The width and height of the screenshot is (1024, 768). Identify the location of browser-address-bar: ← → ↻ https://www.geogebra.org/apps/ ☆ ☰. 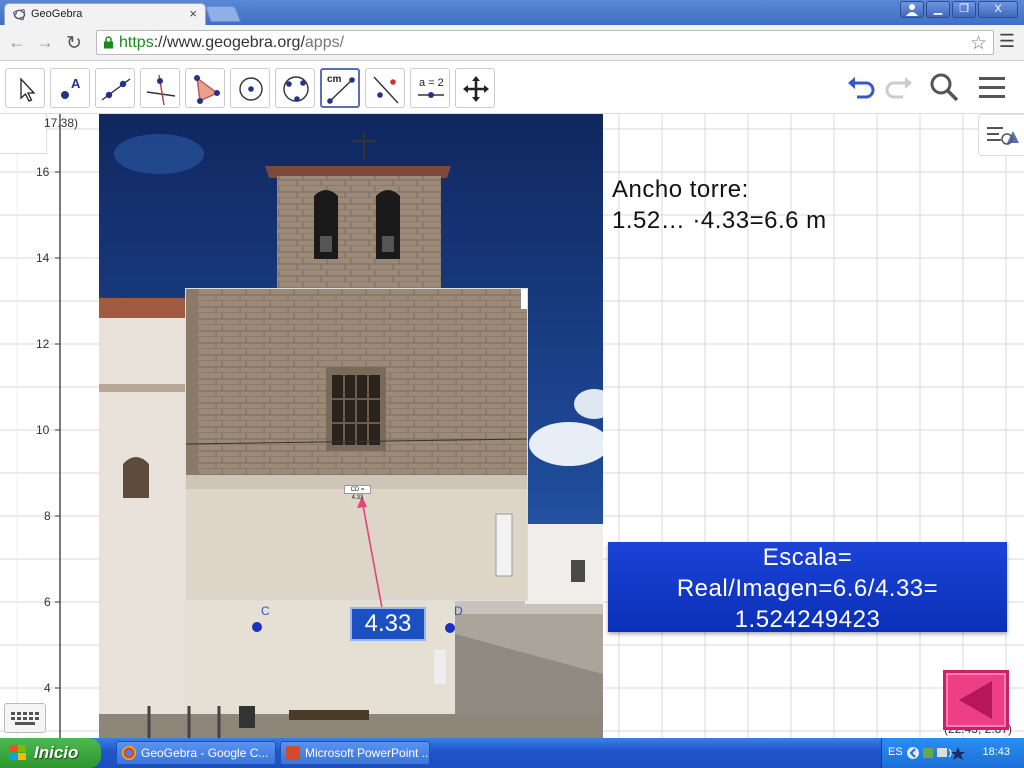
(512, 43).